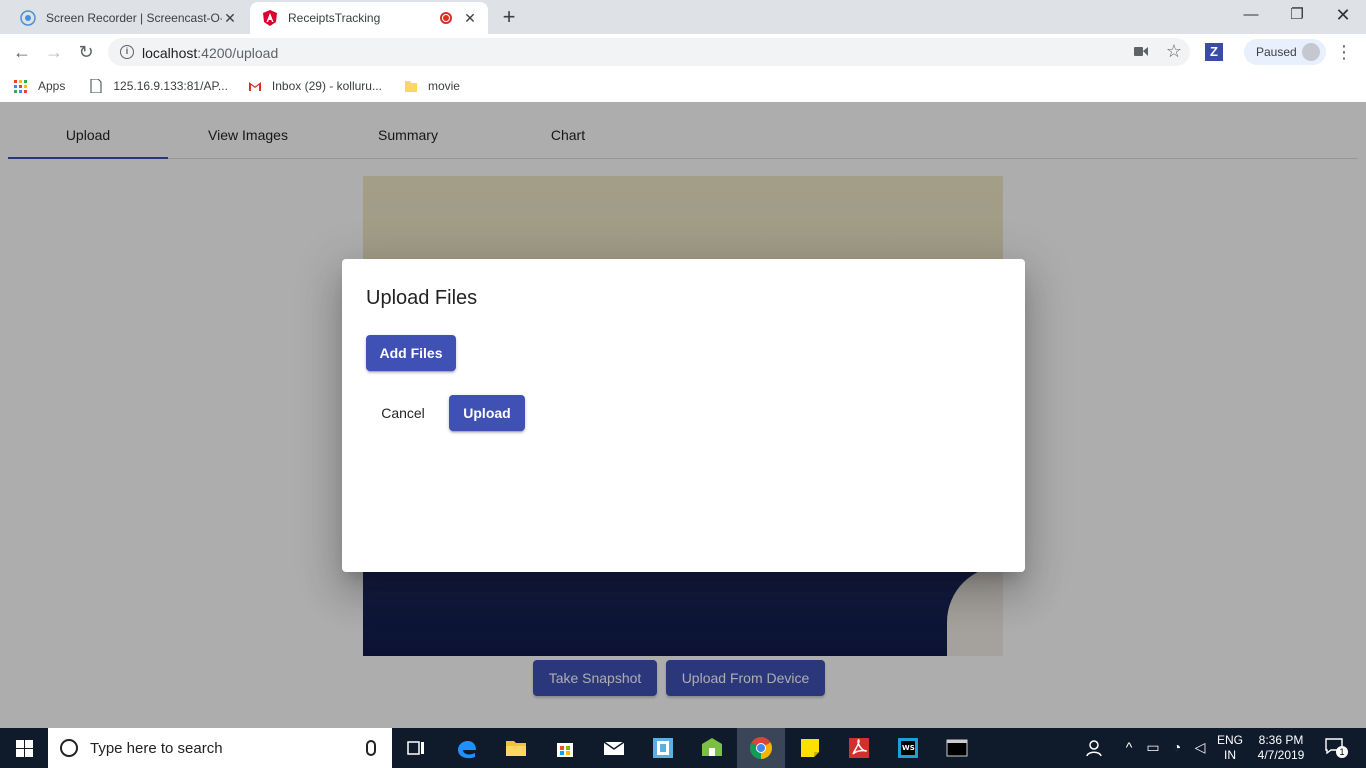  I want to click on file-explorer-icon, so click(516, 748).